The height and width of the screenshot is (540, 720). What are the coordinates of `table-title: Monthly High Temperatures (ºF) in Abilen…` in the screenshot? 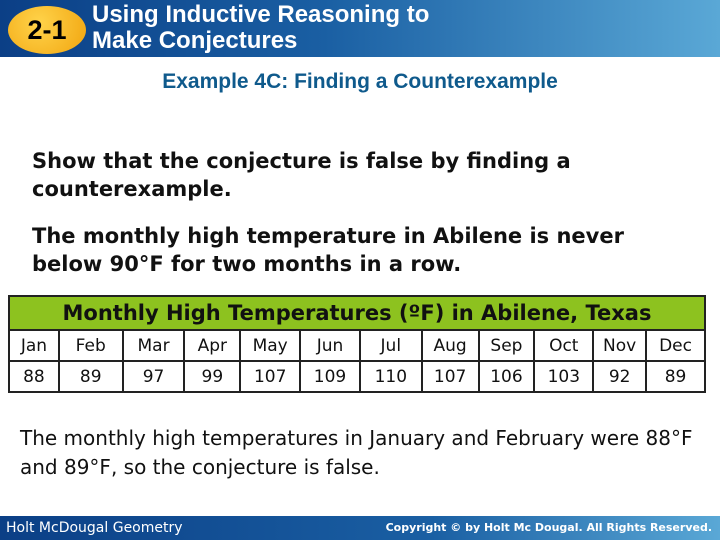 It's located at (357, 313).